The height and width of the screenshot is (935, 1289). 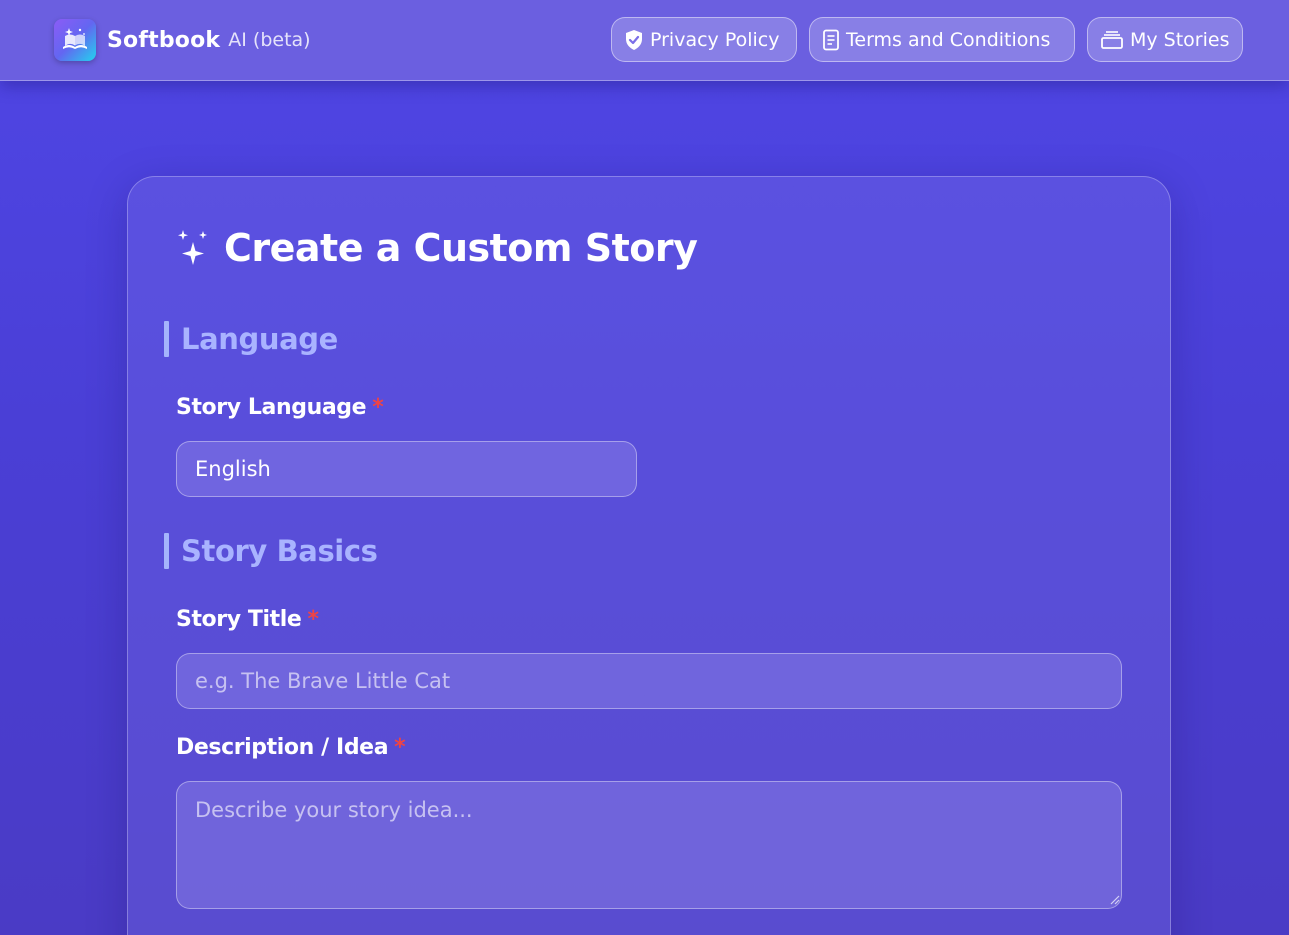 I want to click on my-stories-label: My Stories, so click(x=1180, y=39).